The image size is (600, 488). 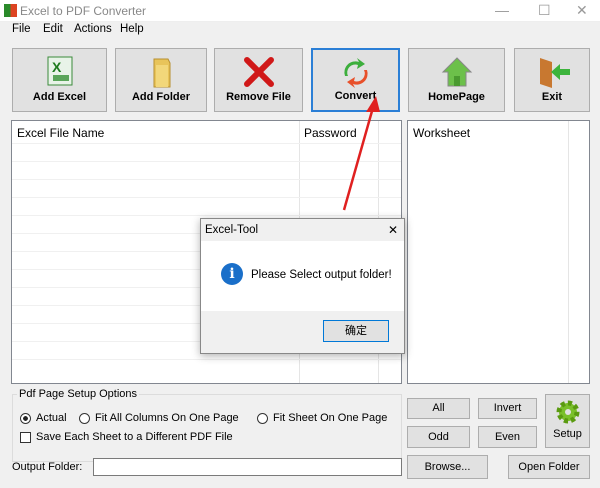 What do you see at coordinates (568, 252) in the screenshot?
I see `column-divider` at bounding box center [568, 252].